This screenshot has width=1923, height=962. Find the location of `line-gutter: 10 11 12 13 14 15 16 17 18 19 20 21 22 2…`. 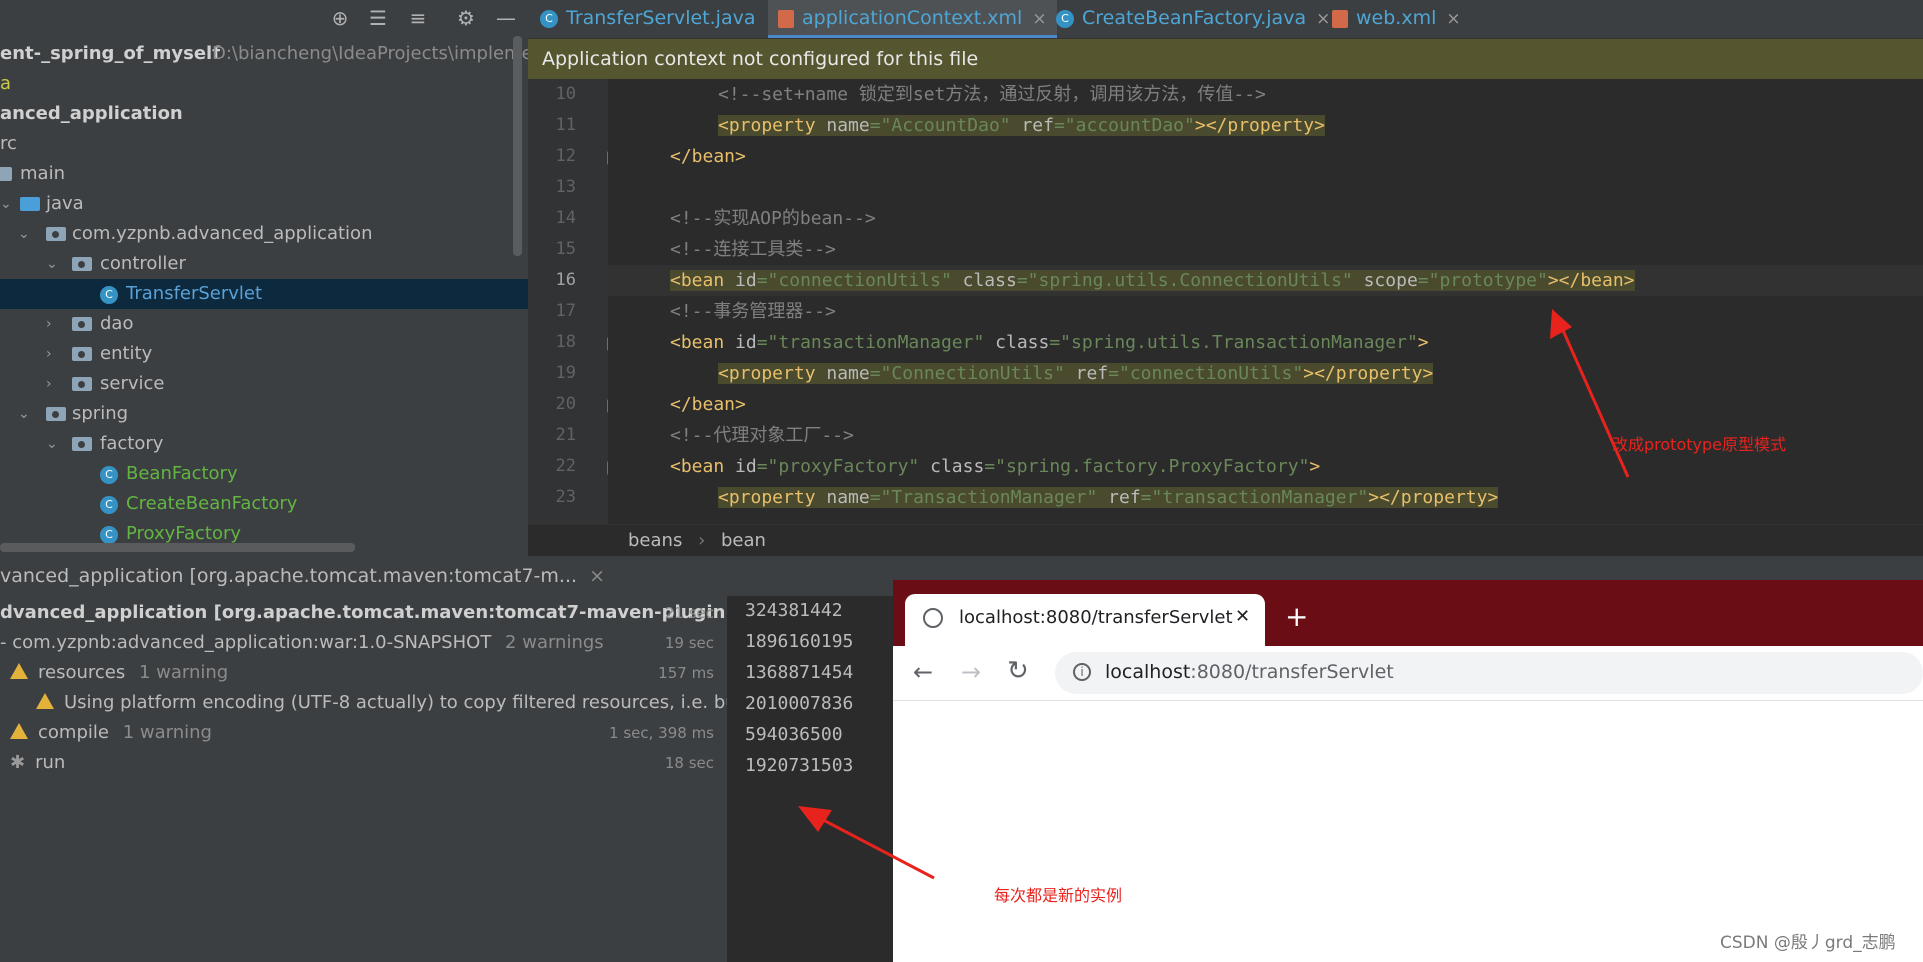

line-gutter: 10 11 12 13 14 15 16 17 18 19 20 21 22 2… is located at coordinates (574, 301).